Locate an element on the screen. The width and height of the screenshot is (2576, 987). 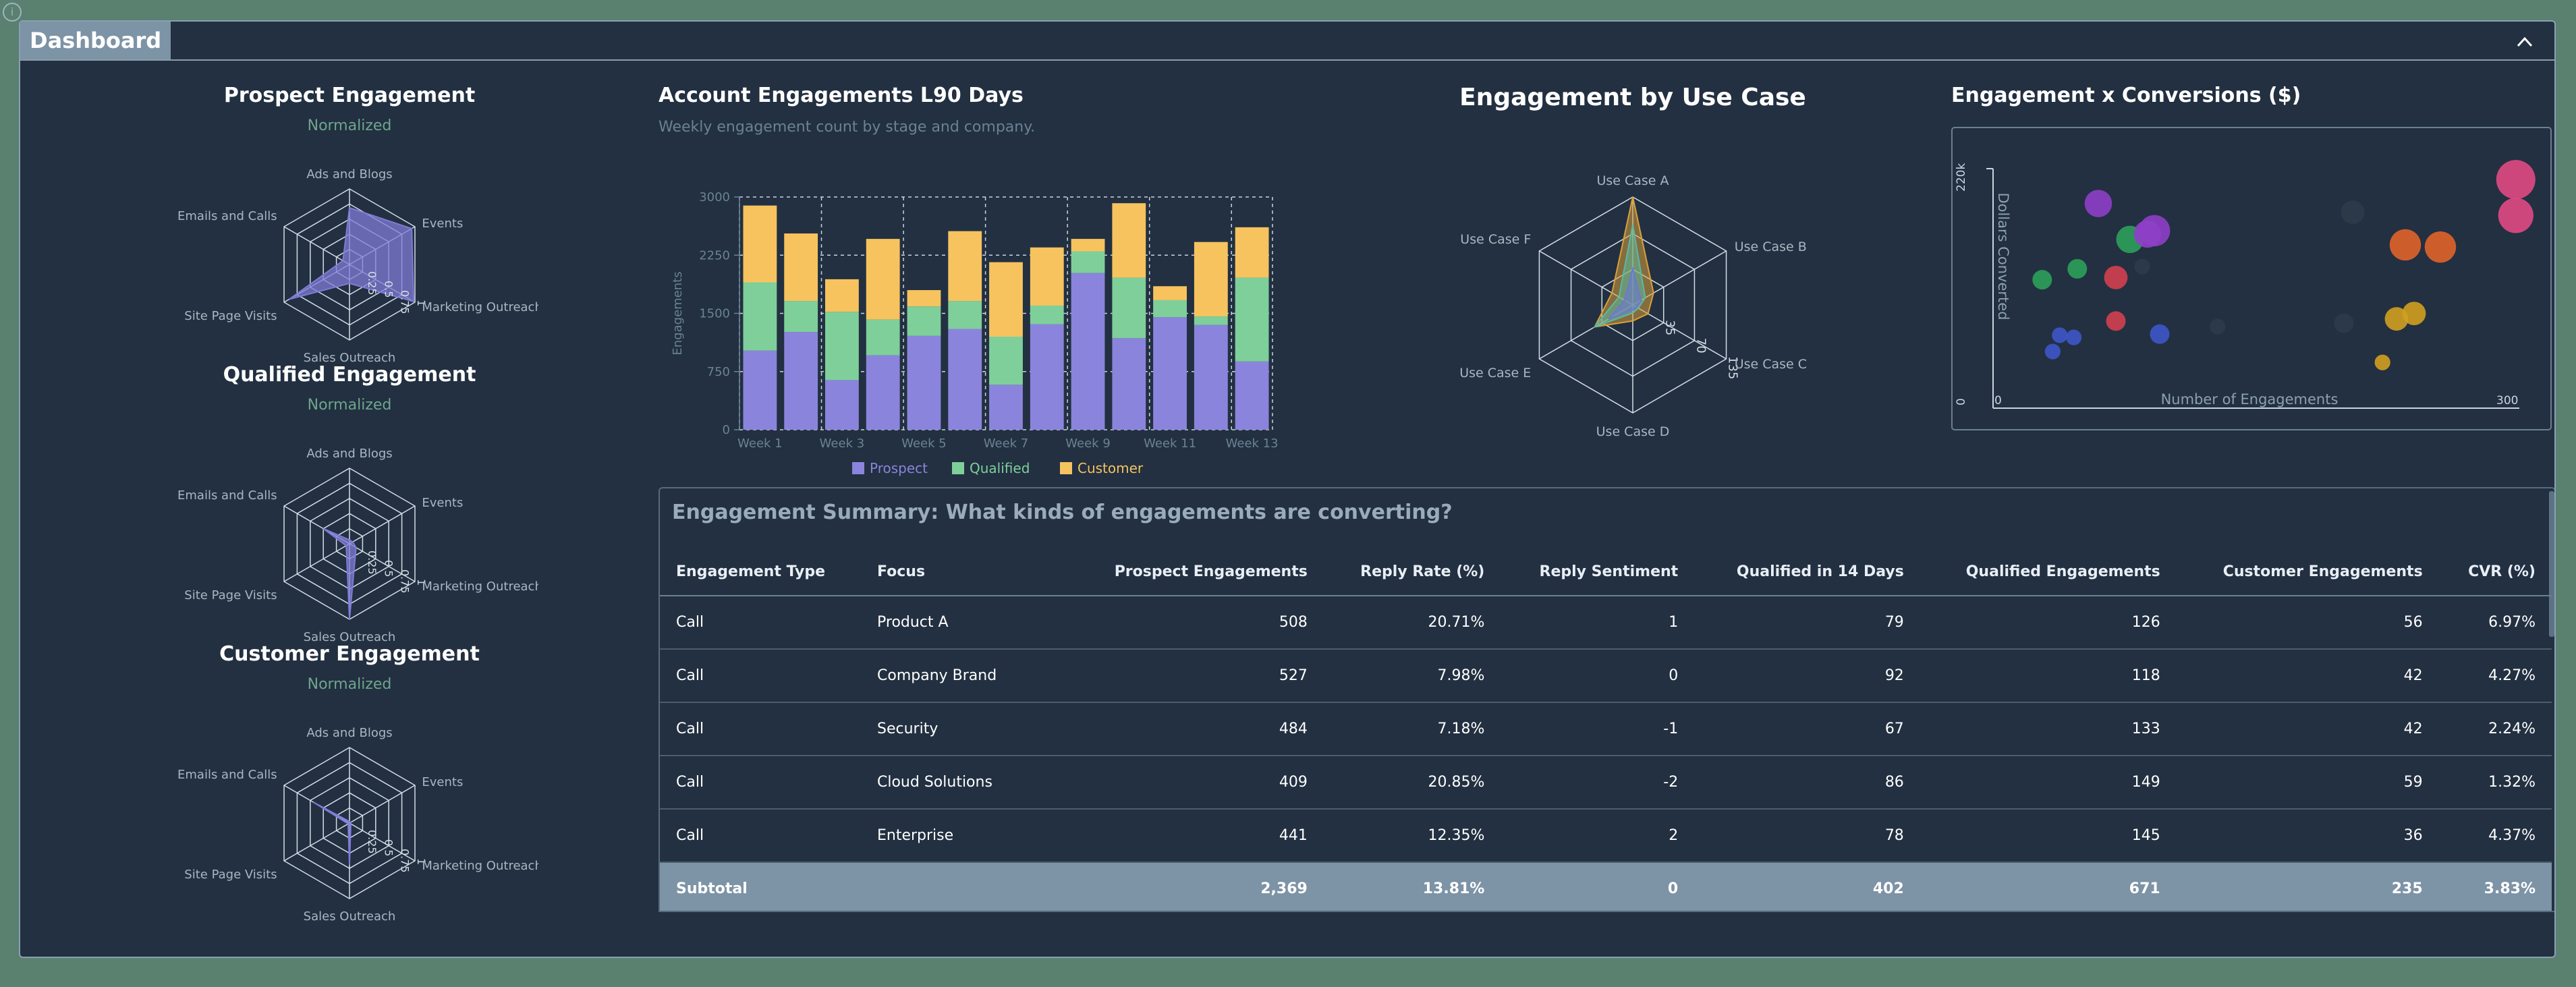
table-cell: 36 is located at coordinates (2307, 836).